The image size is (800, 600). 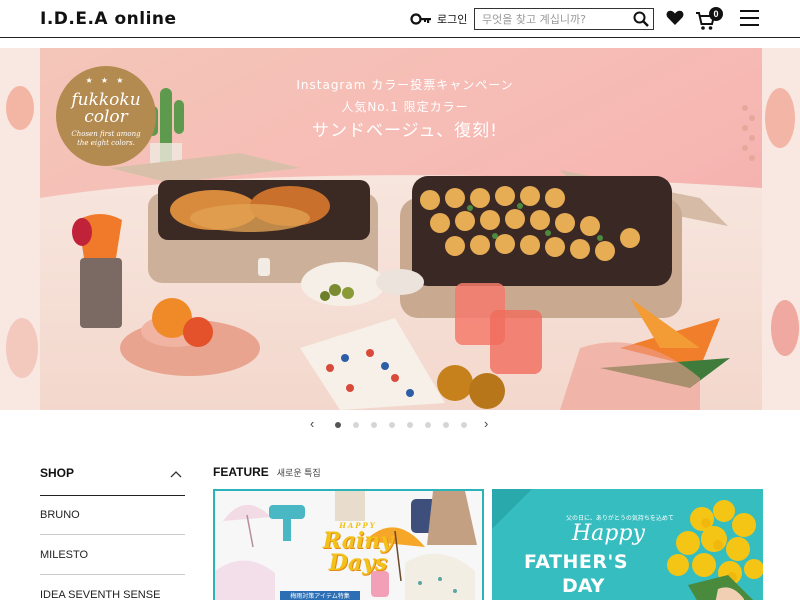 What do you see at coordinates (608, 533) in the screenshot?
I see `fathers-day-happy: Happy` at bounding box center [608, 533].